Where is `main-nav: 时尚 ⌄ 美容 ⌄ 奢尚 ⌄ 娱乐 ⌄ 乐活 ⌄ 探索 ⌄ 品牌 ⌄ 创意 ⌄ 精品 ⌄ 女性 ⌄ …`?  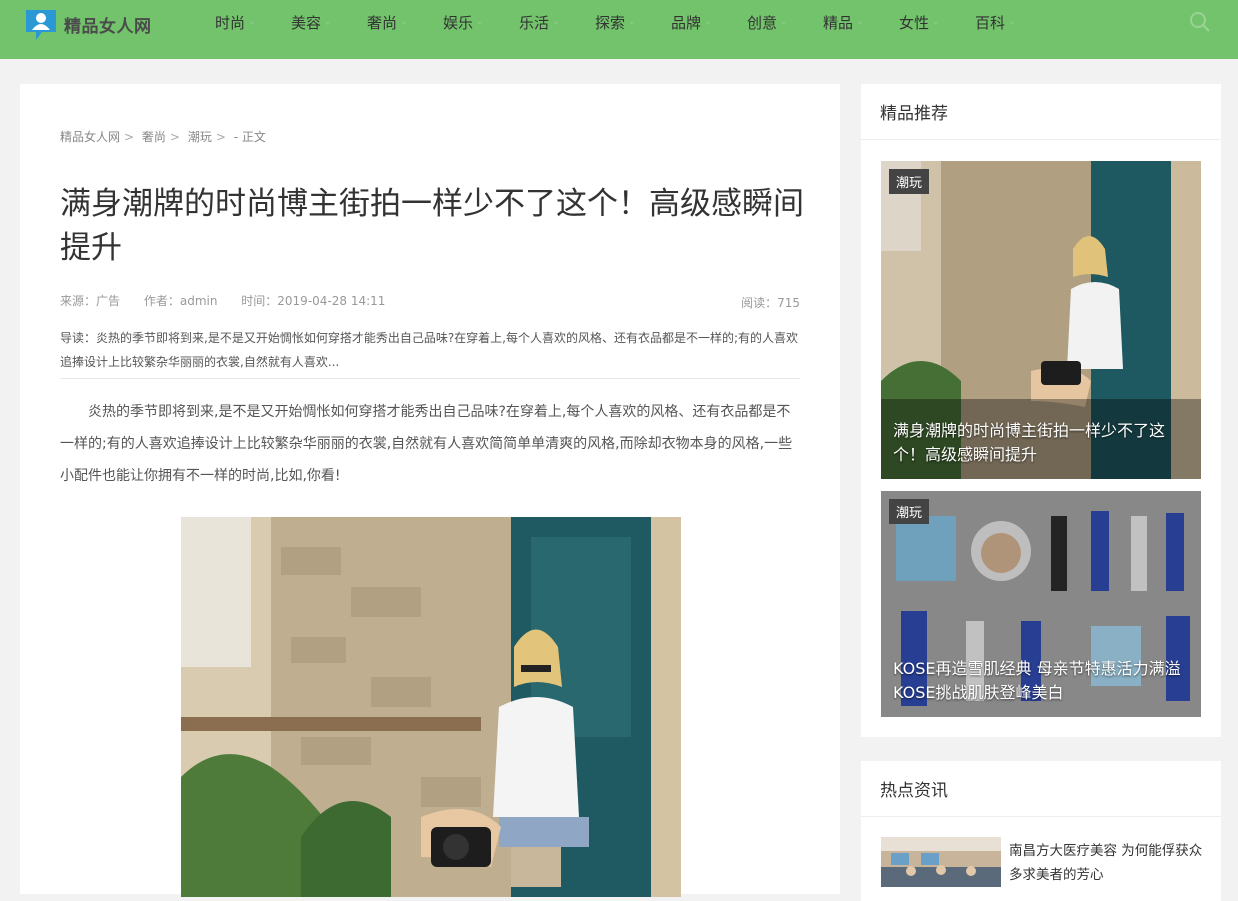
main-nav: 时尚 ⌄ 美容 ⌄ 奢尚 ⌄ 娱乐 ⌄ 乐活 ⌄ 探索 ⌄ 品牌 ⌄ 创意 ⌄ 精品 ⌄ 女性 ⌄ … is located at coordinates (614, 22).